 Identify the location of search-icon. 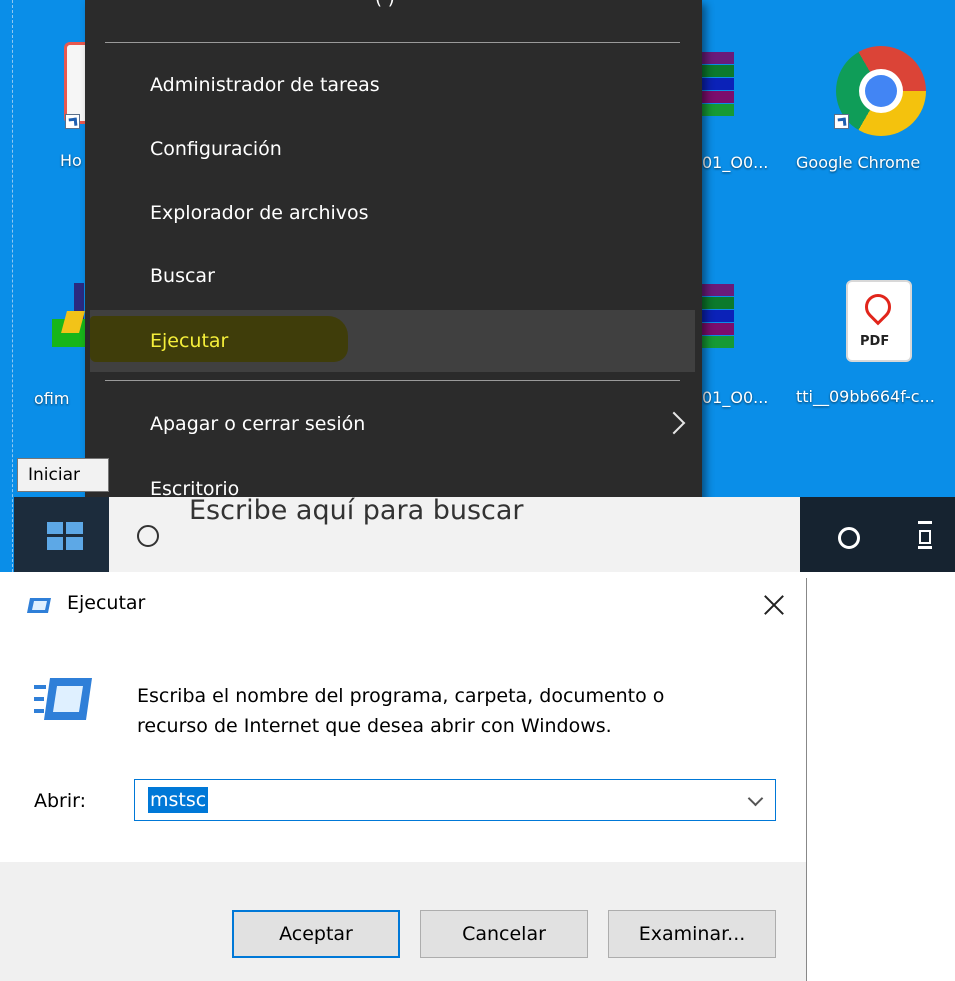
(148, 536).